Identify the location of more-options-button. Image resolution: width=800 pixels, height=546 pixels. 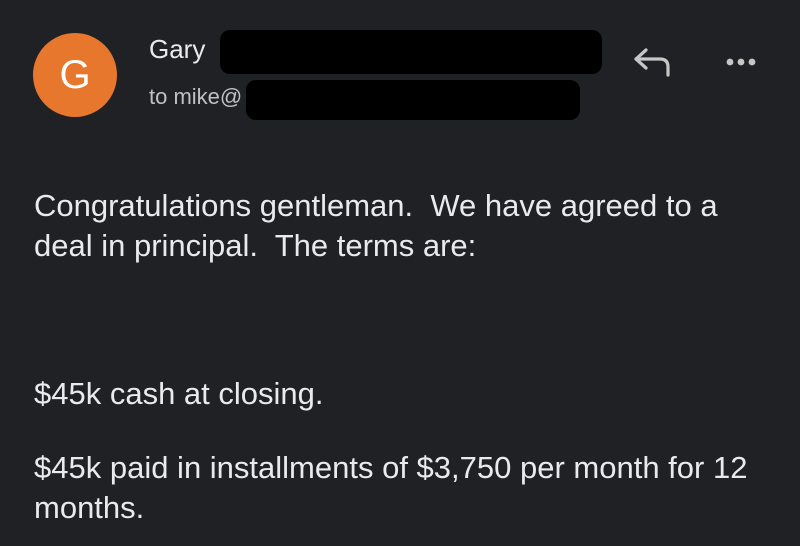
(742, 62).